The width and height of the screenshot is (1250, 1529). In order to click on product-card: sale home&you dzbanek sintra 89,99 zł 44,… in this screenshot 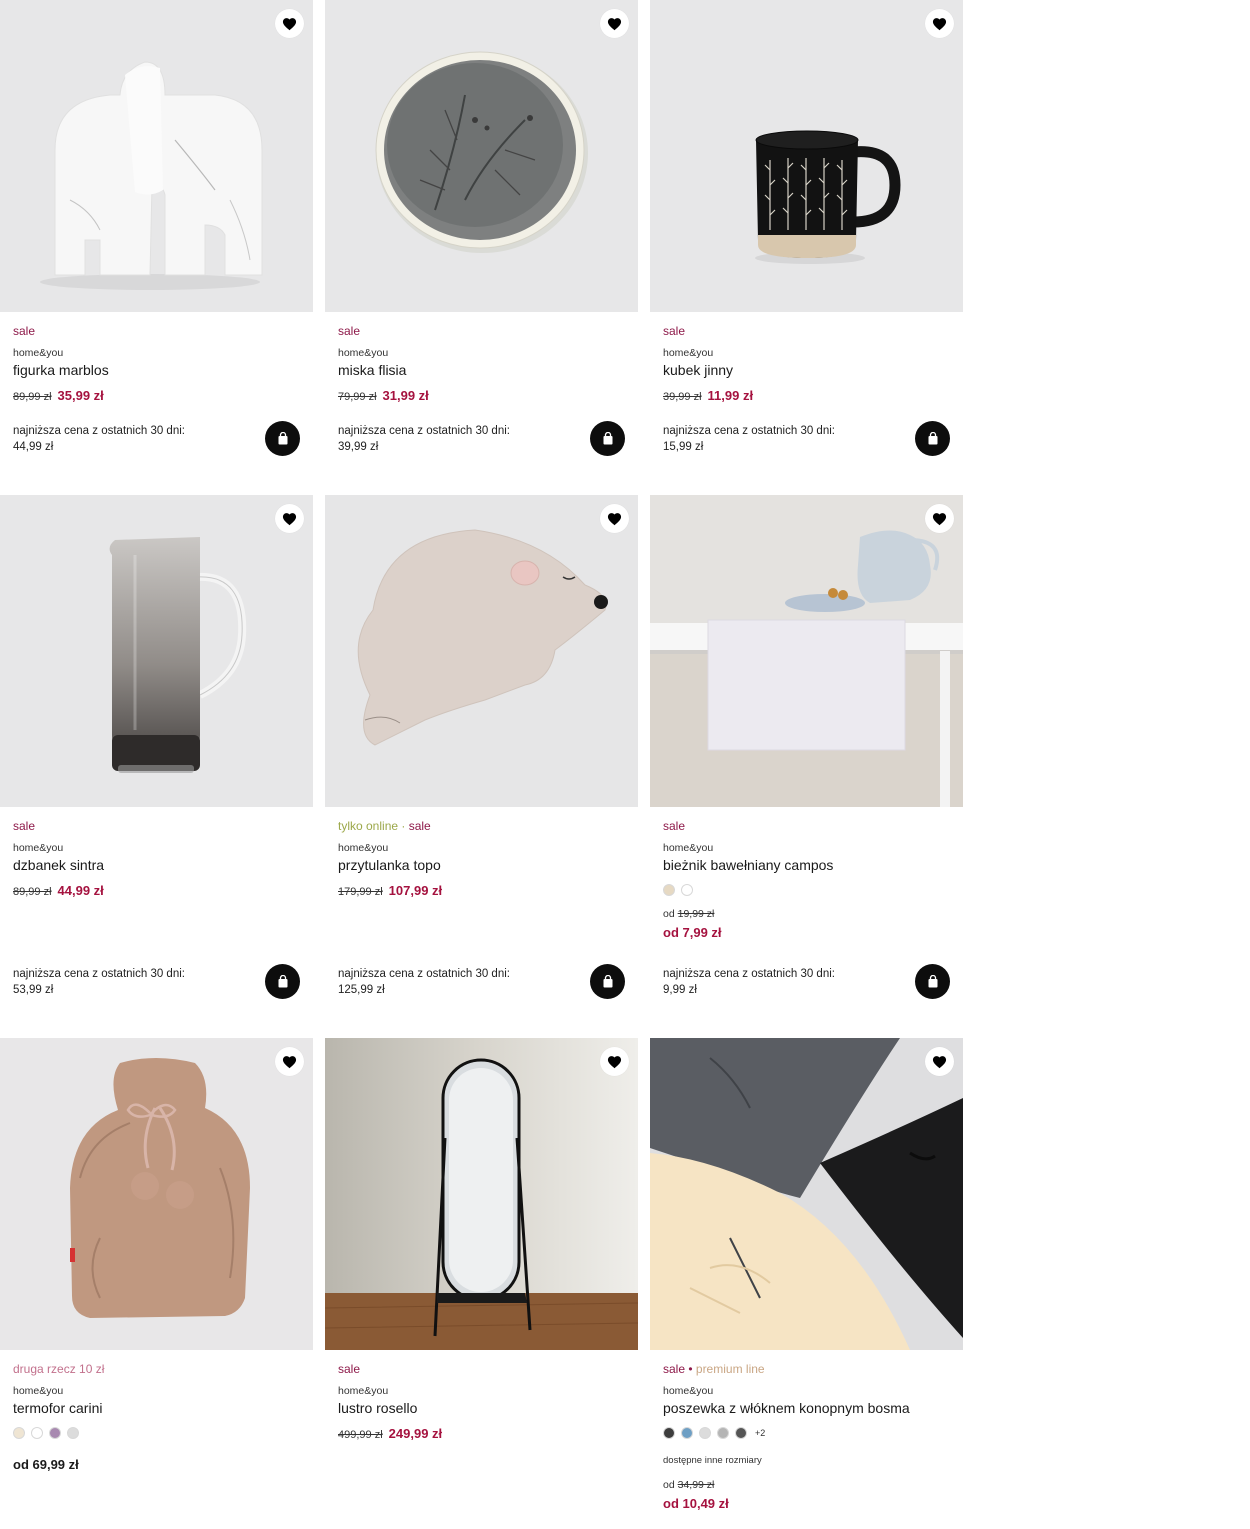, I will do `click(156, 755)`.